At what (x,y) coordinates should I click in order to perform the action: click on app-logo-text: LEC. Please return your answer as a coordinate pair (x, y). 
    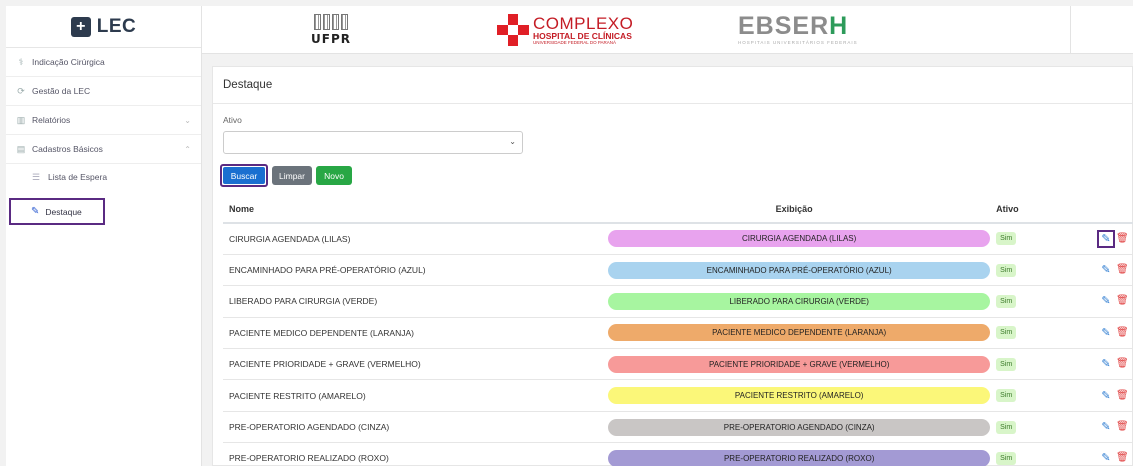
    Looking at the image, I should click on (116, 26).